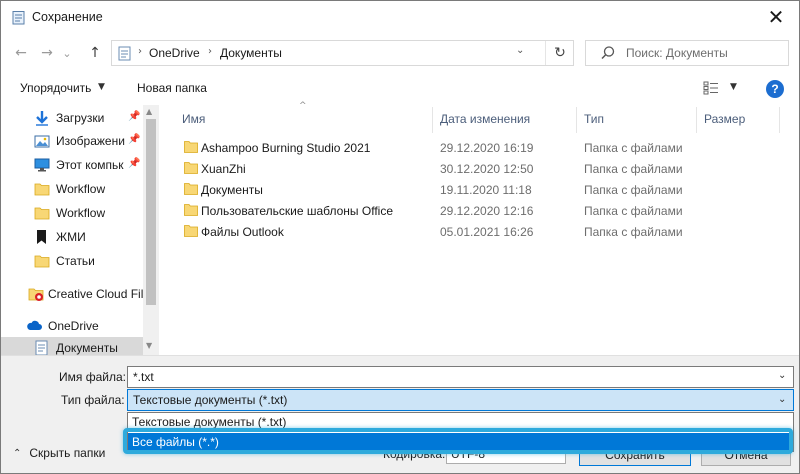 This screenshot has width=800, height=474. I want to click on navigation-bar: ← → ⌄ ↑ › OneDrive › Документы ⌄ ↻, so click(400, 53).